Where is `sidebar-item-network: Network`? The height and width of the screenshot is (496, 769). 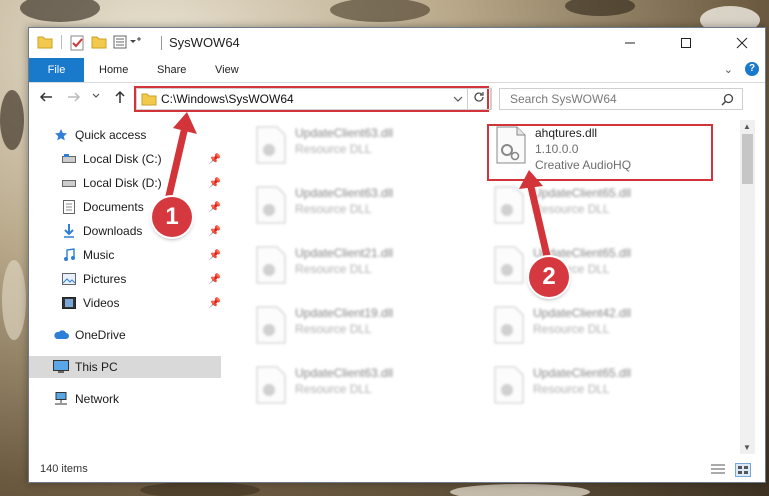
sidebar-item-network: Network is located at coordinates (125, 399).